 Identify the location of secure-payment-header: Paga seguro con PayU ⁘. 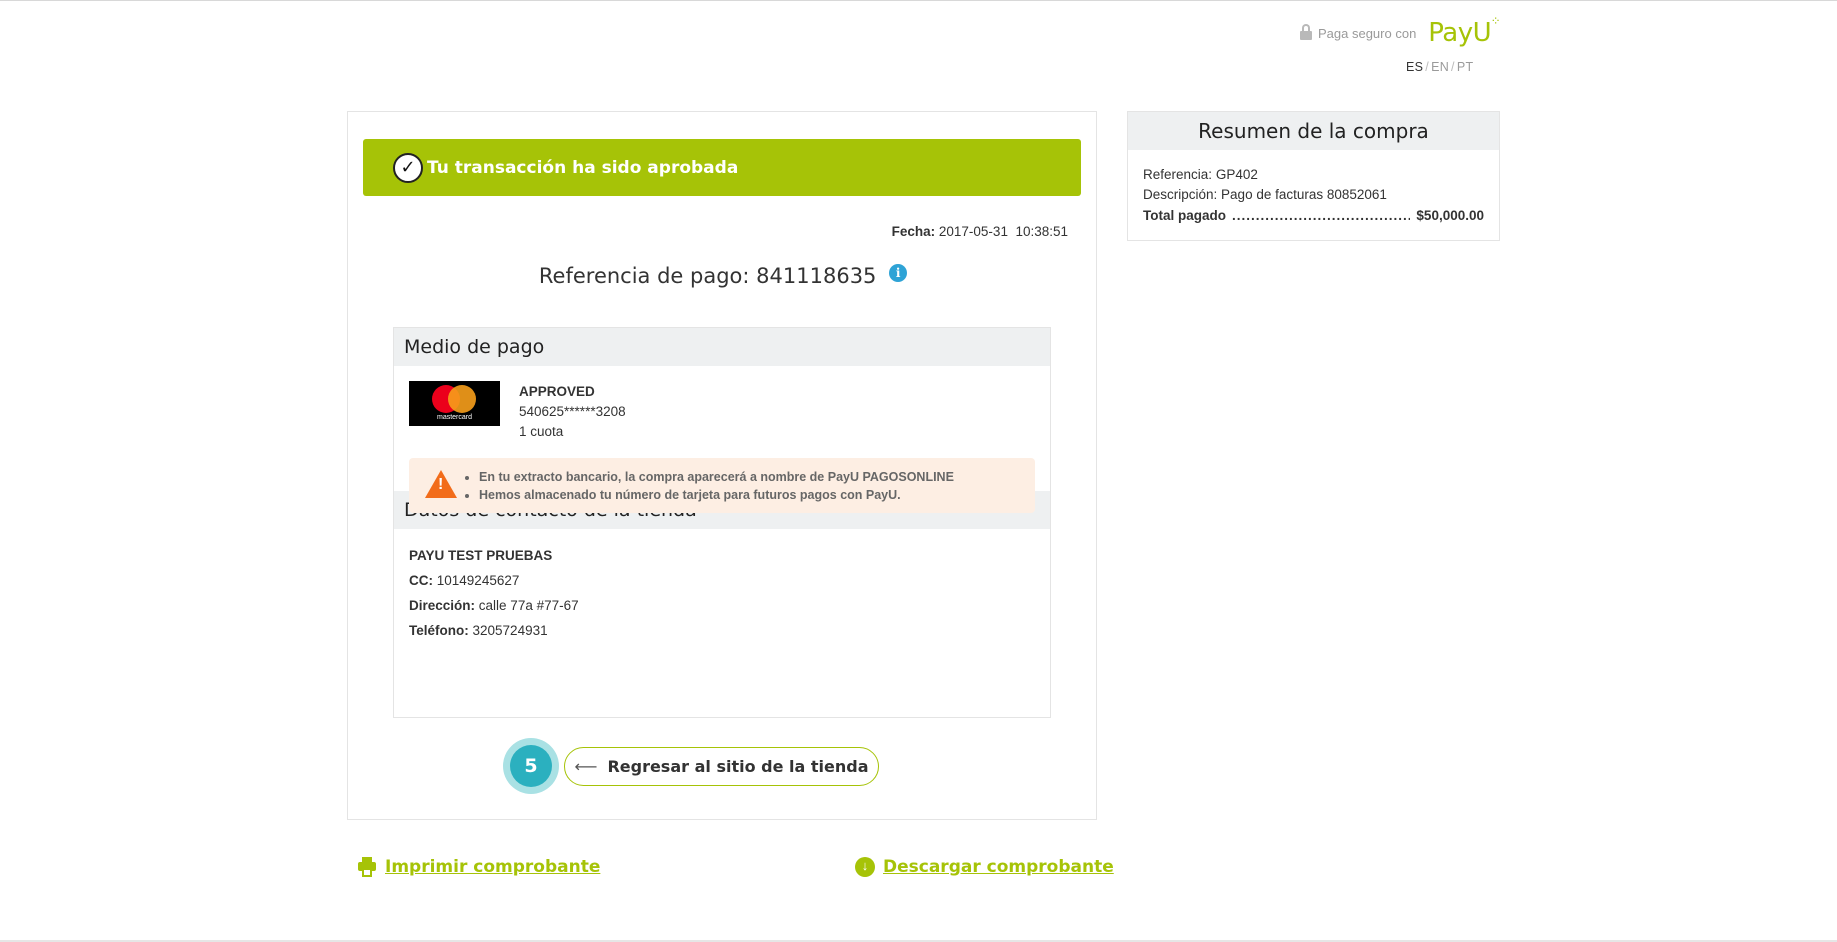
(1400, 31).